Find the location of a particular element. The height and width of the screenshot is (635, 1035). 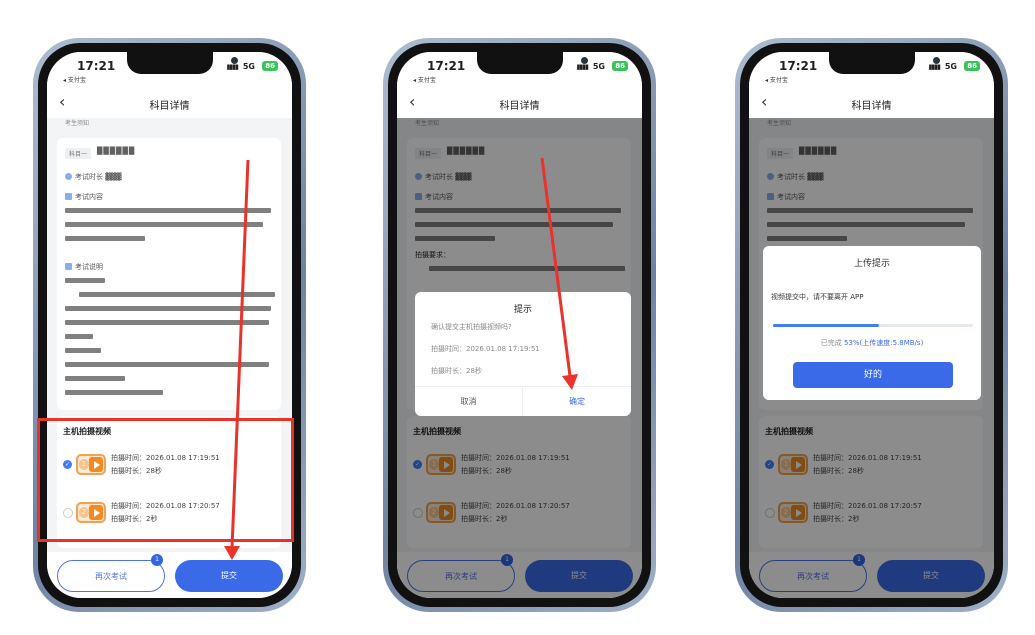

retake-exam-button: 再次考试 is located at coordinates (111, 576).